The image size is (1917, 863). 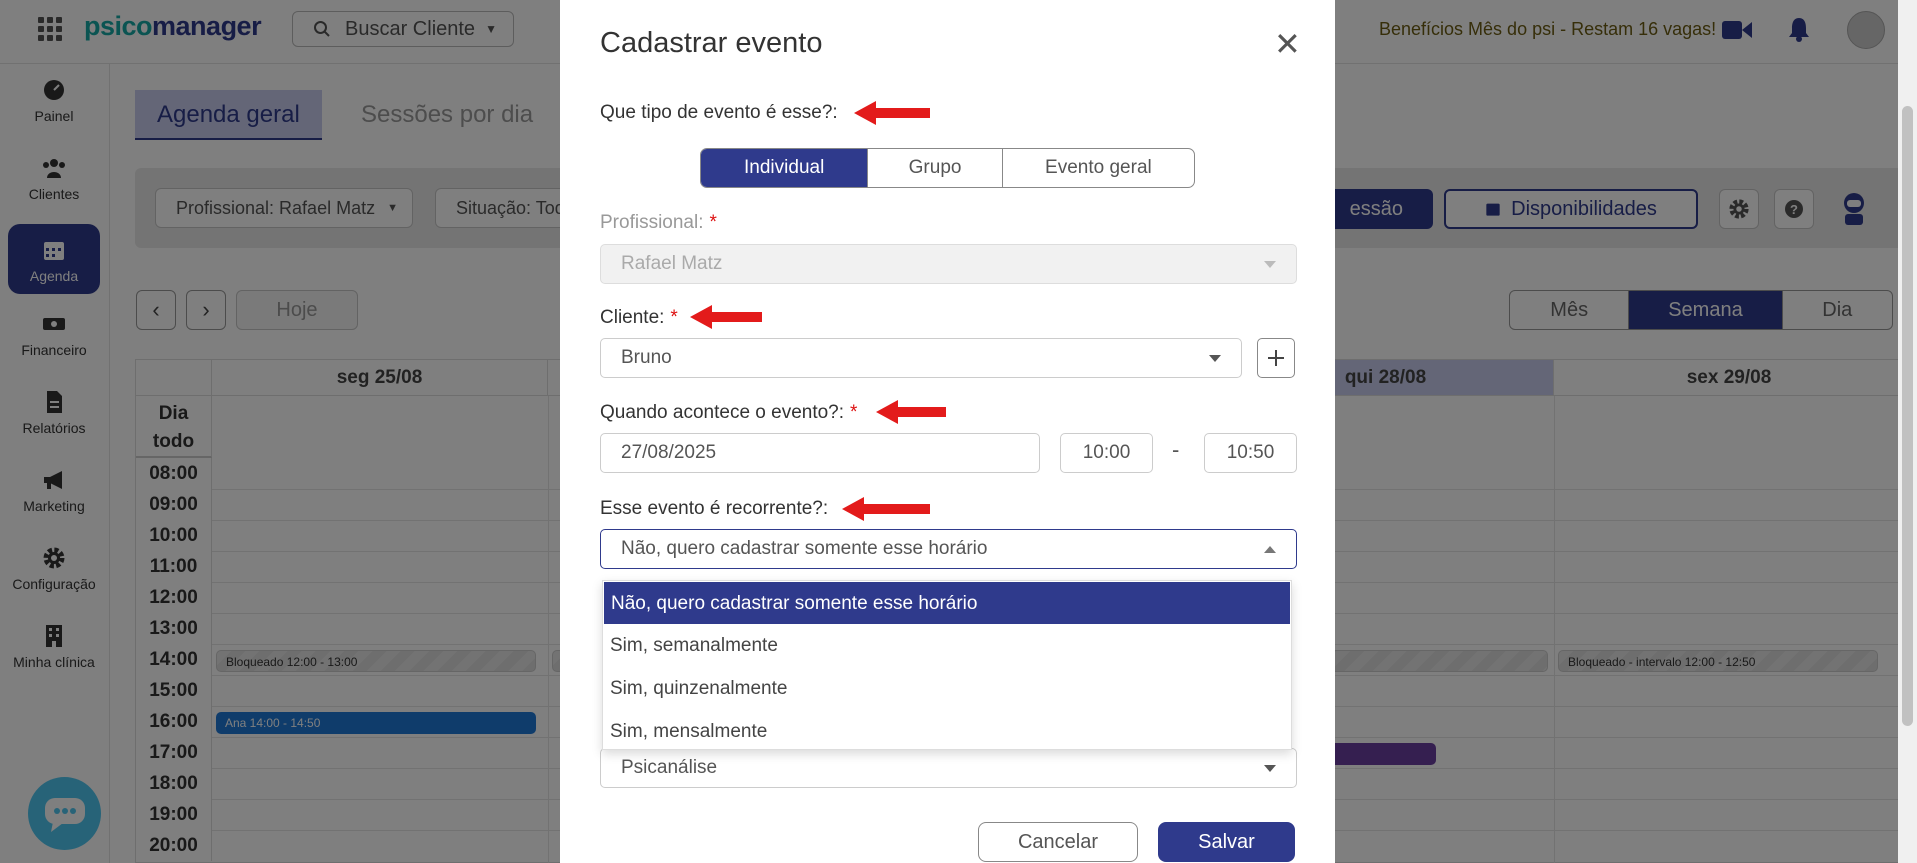 I want to click on professional-select: Rafael Matz, so click(x=948, y=264).